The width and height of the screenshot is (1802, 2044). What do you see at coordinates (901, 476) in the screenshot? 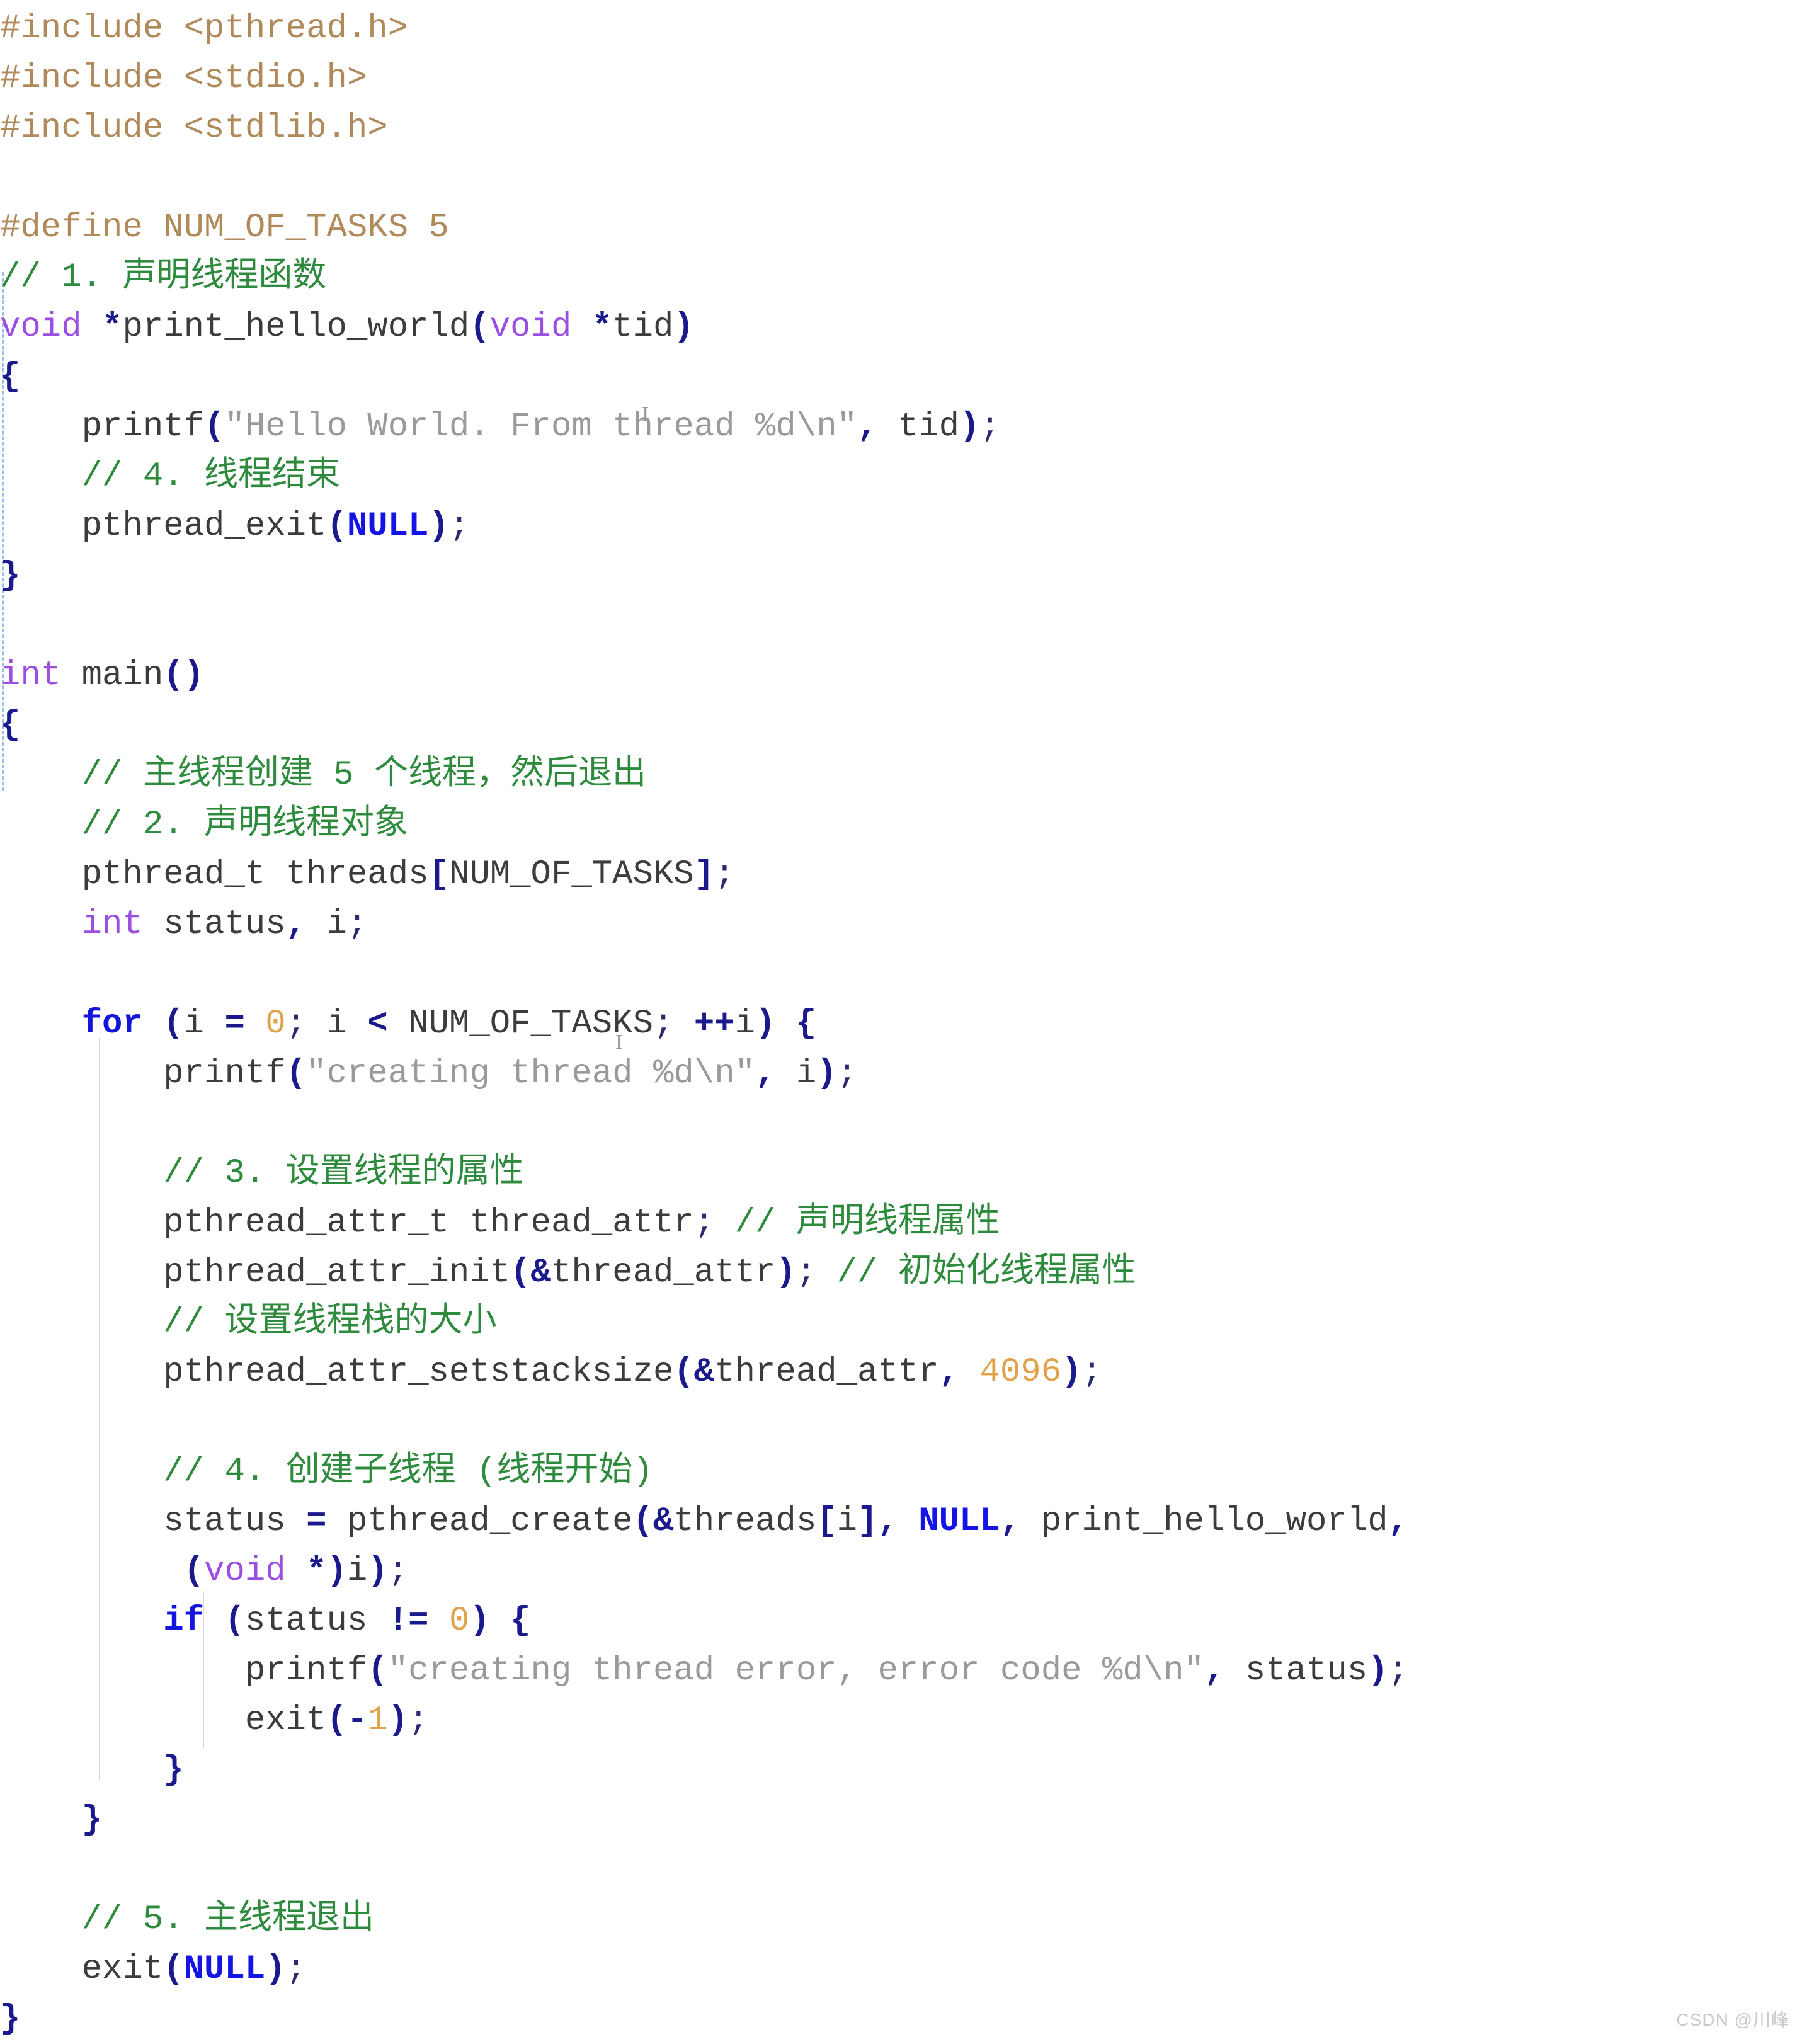
I see `code-line: // 4. 线程结束` at bounding box center [901, 476].